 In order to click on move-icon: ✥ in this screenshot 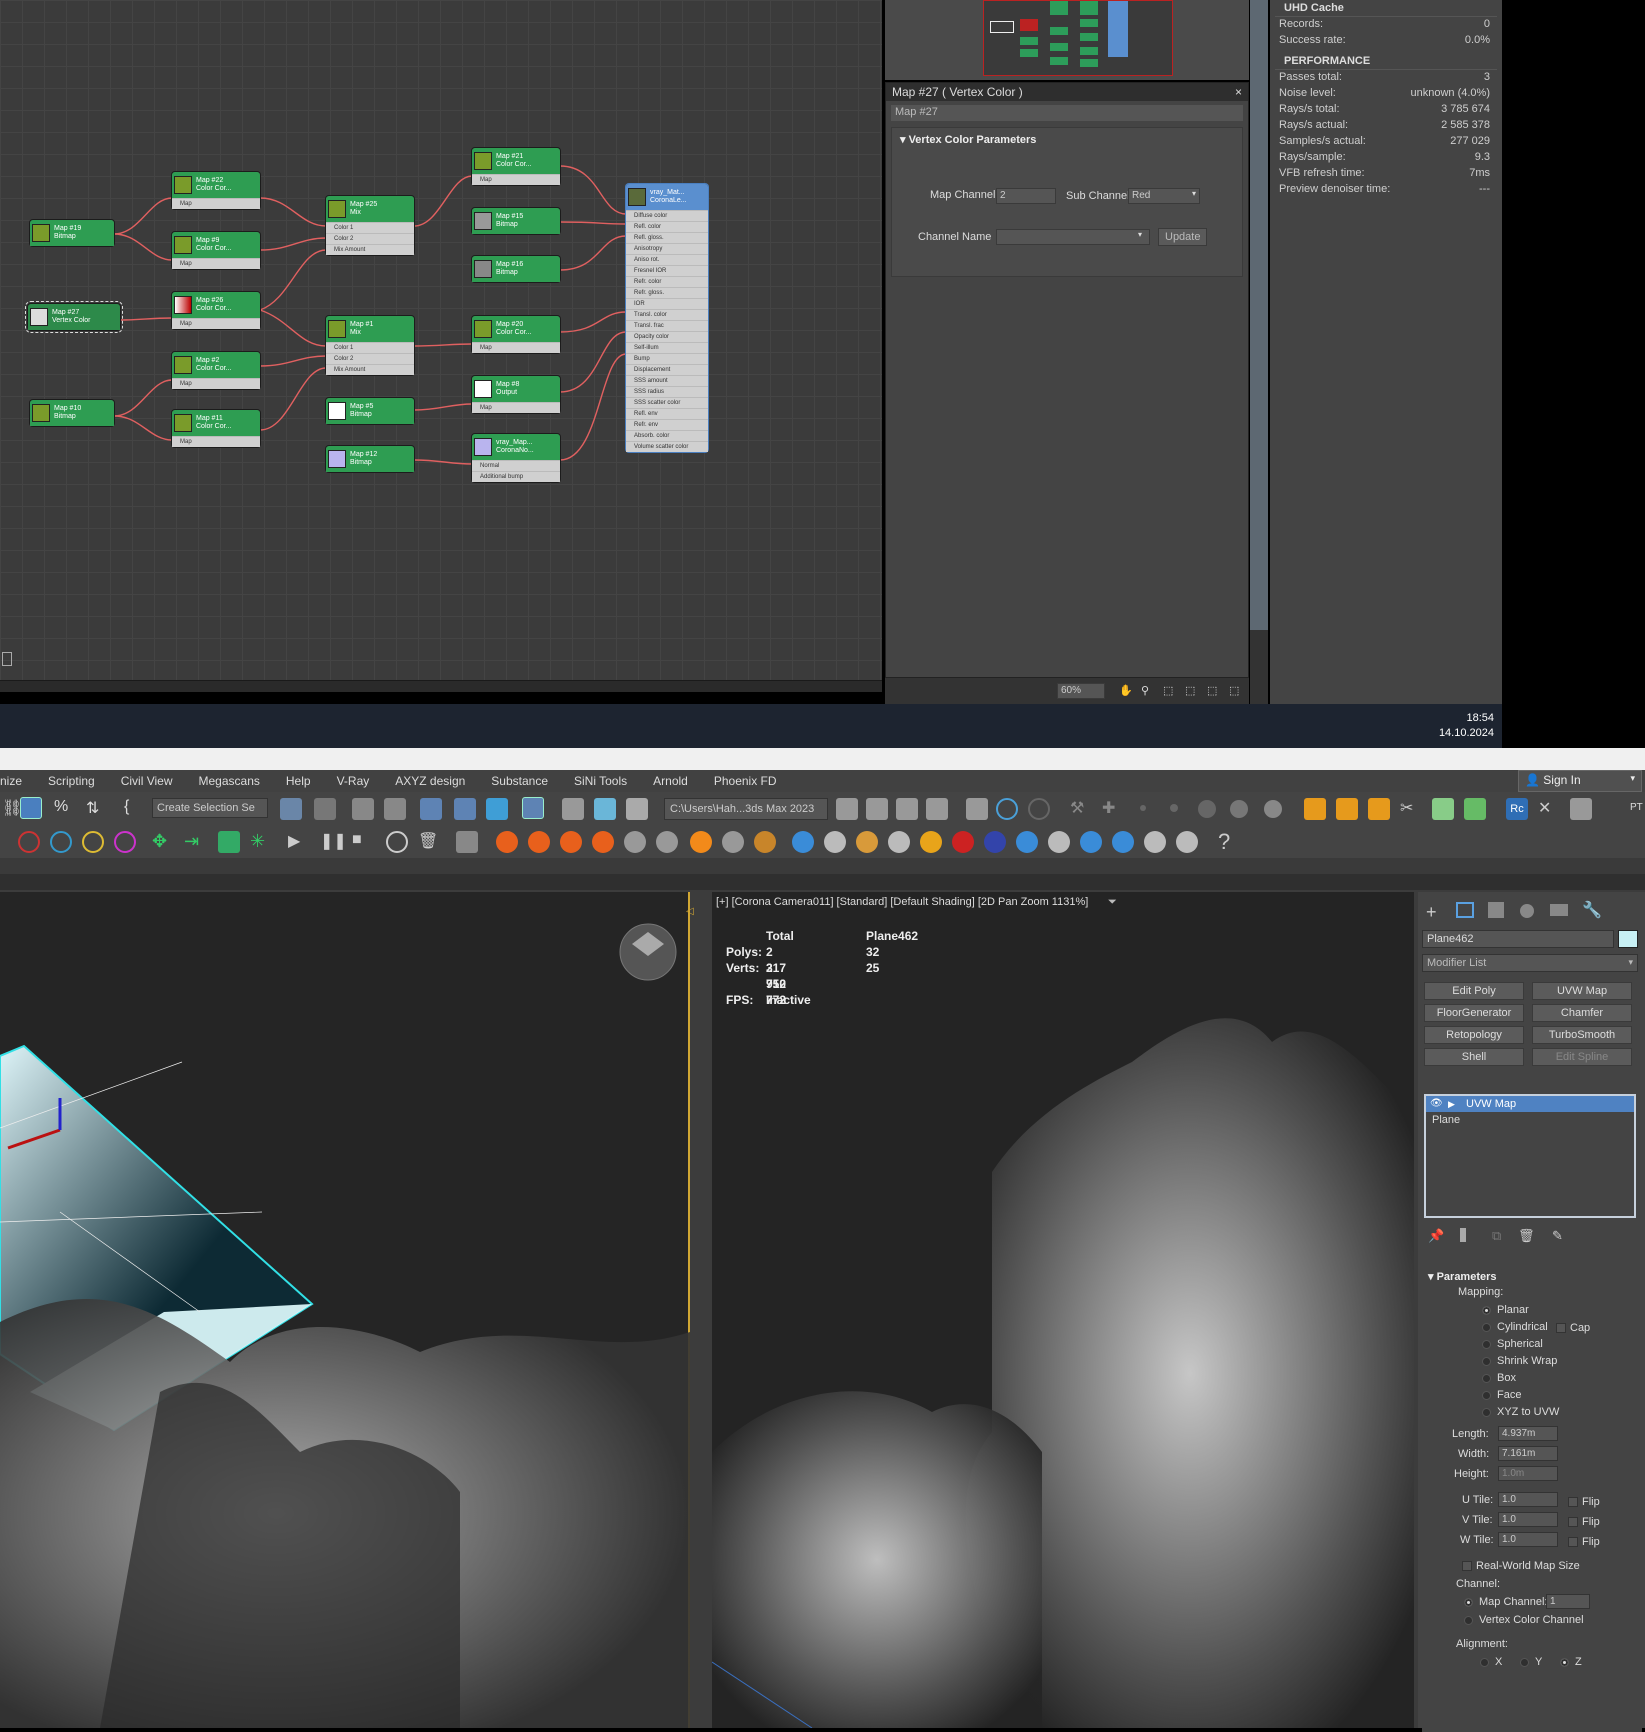, I will do `click(163, 842)`.